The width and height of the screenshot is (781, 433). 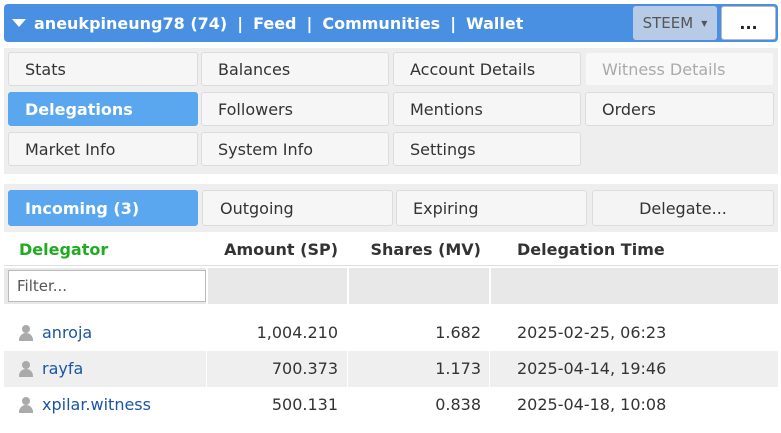 What do you see at coordinates (668, 23) in the screenshot?
I see `token-select-label: STEEM` at bounding box center [668, 23].